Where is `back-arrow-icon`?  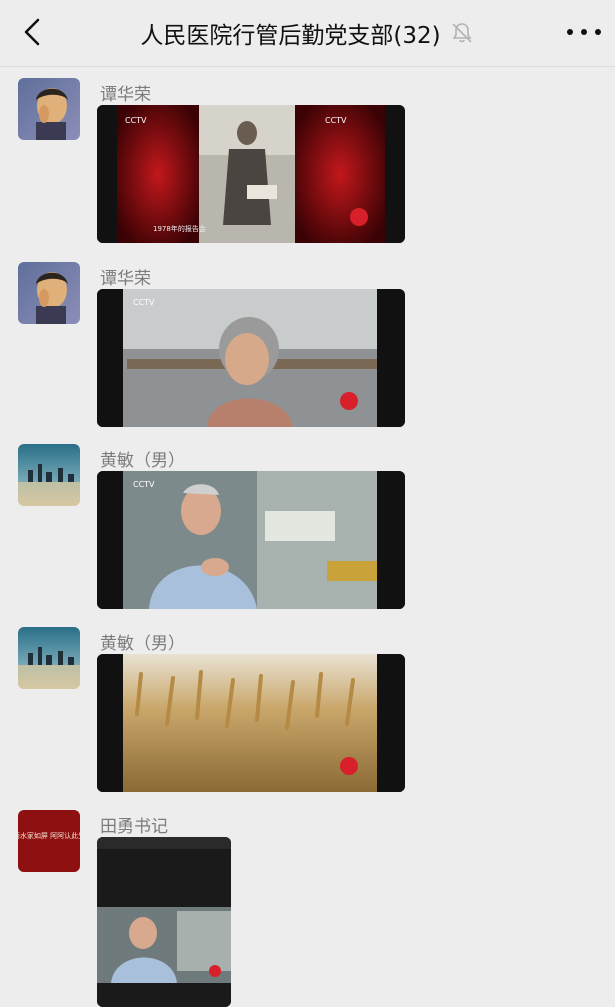 back-arrow-icon is located at coordinates (32, 32).